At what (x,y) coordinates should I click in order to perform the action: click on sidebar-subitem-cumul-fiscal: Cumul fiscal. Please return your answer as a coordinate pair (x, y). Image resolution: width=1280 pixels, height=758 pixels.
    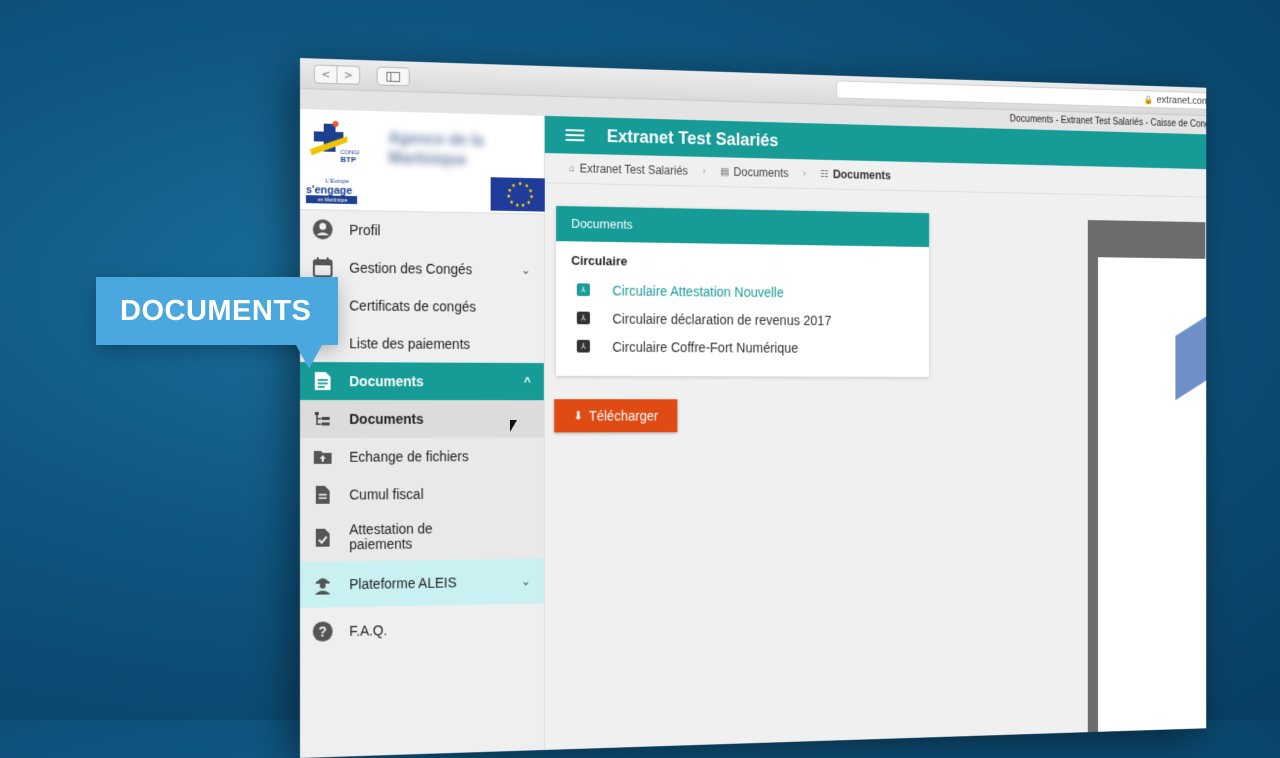
    Looking at the image, I should click on (422, 494).